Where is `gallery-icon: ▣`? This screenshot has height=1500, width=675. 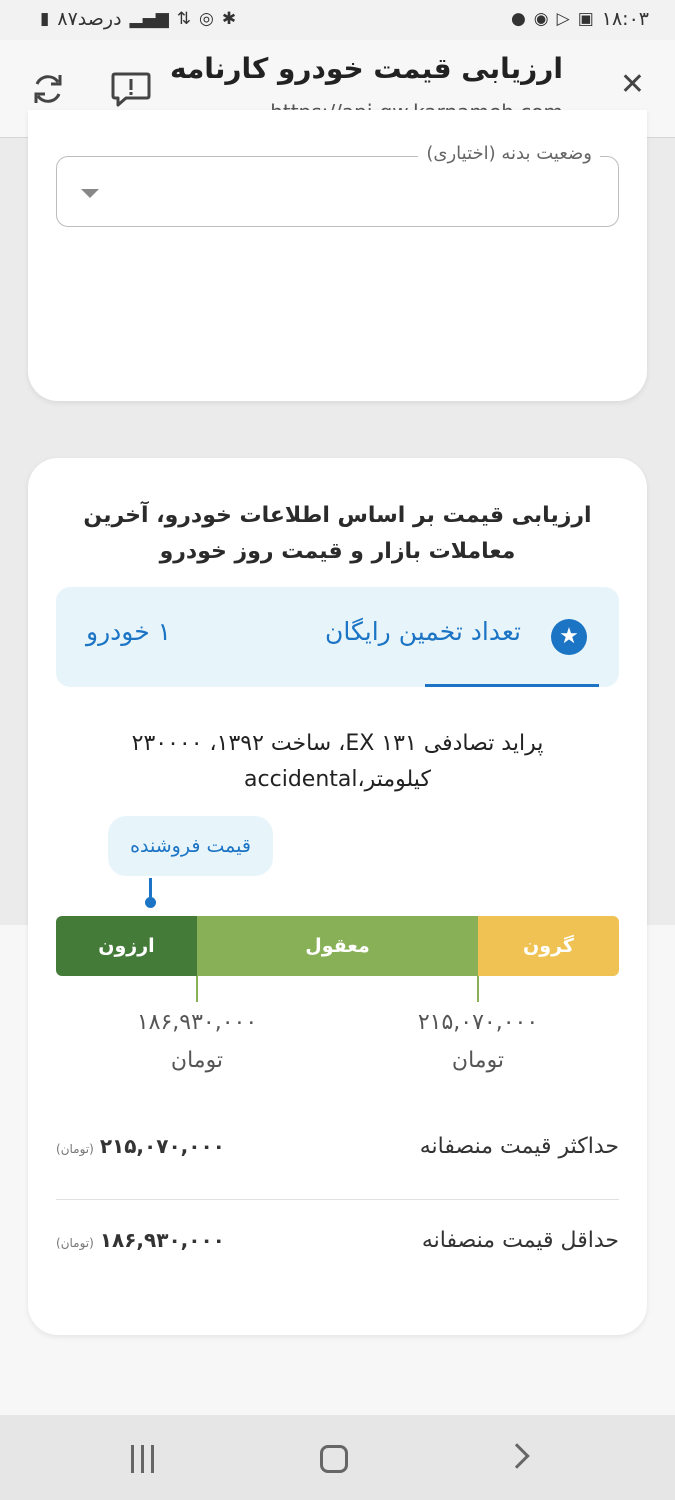 gallery-icon: ▣ is located at coordinates (585, 19).